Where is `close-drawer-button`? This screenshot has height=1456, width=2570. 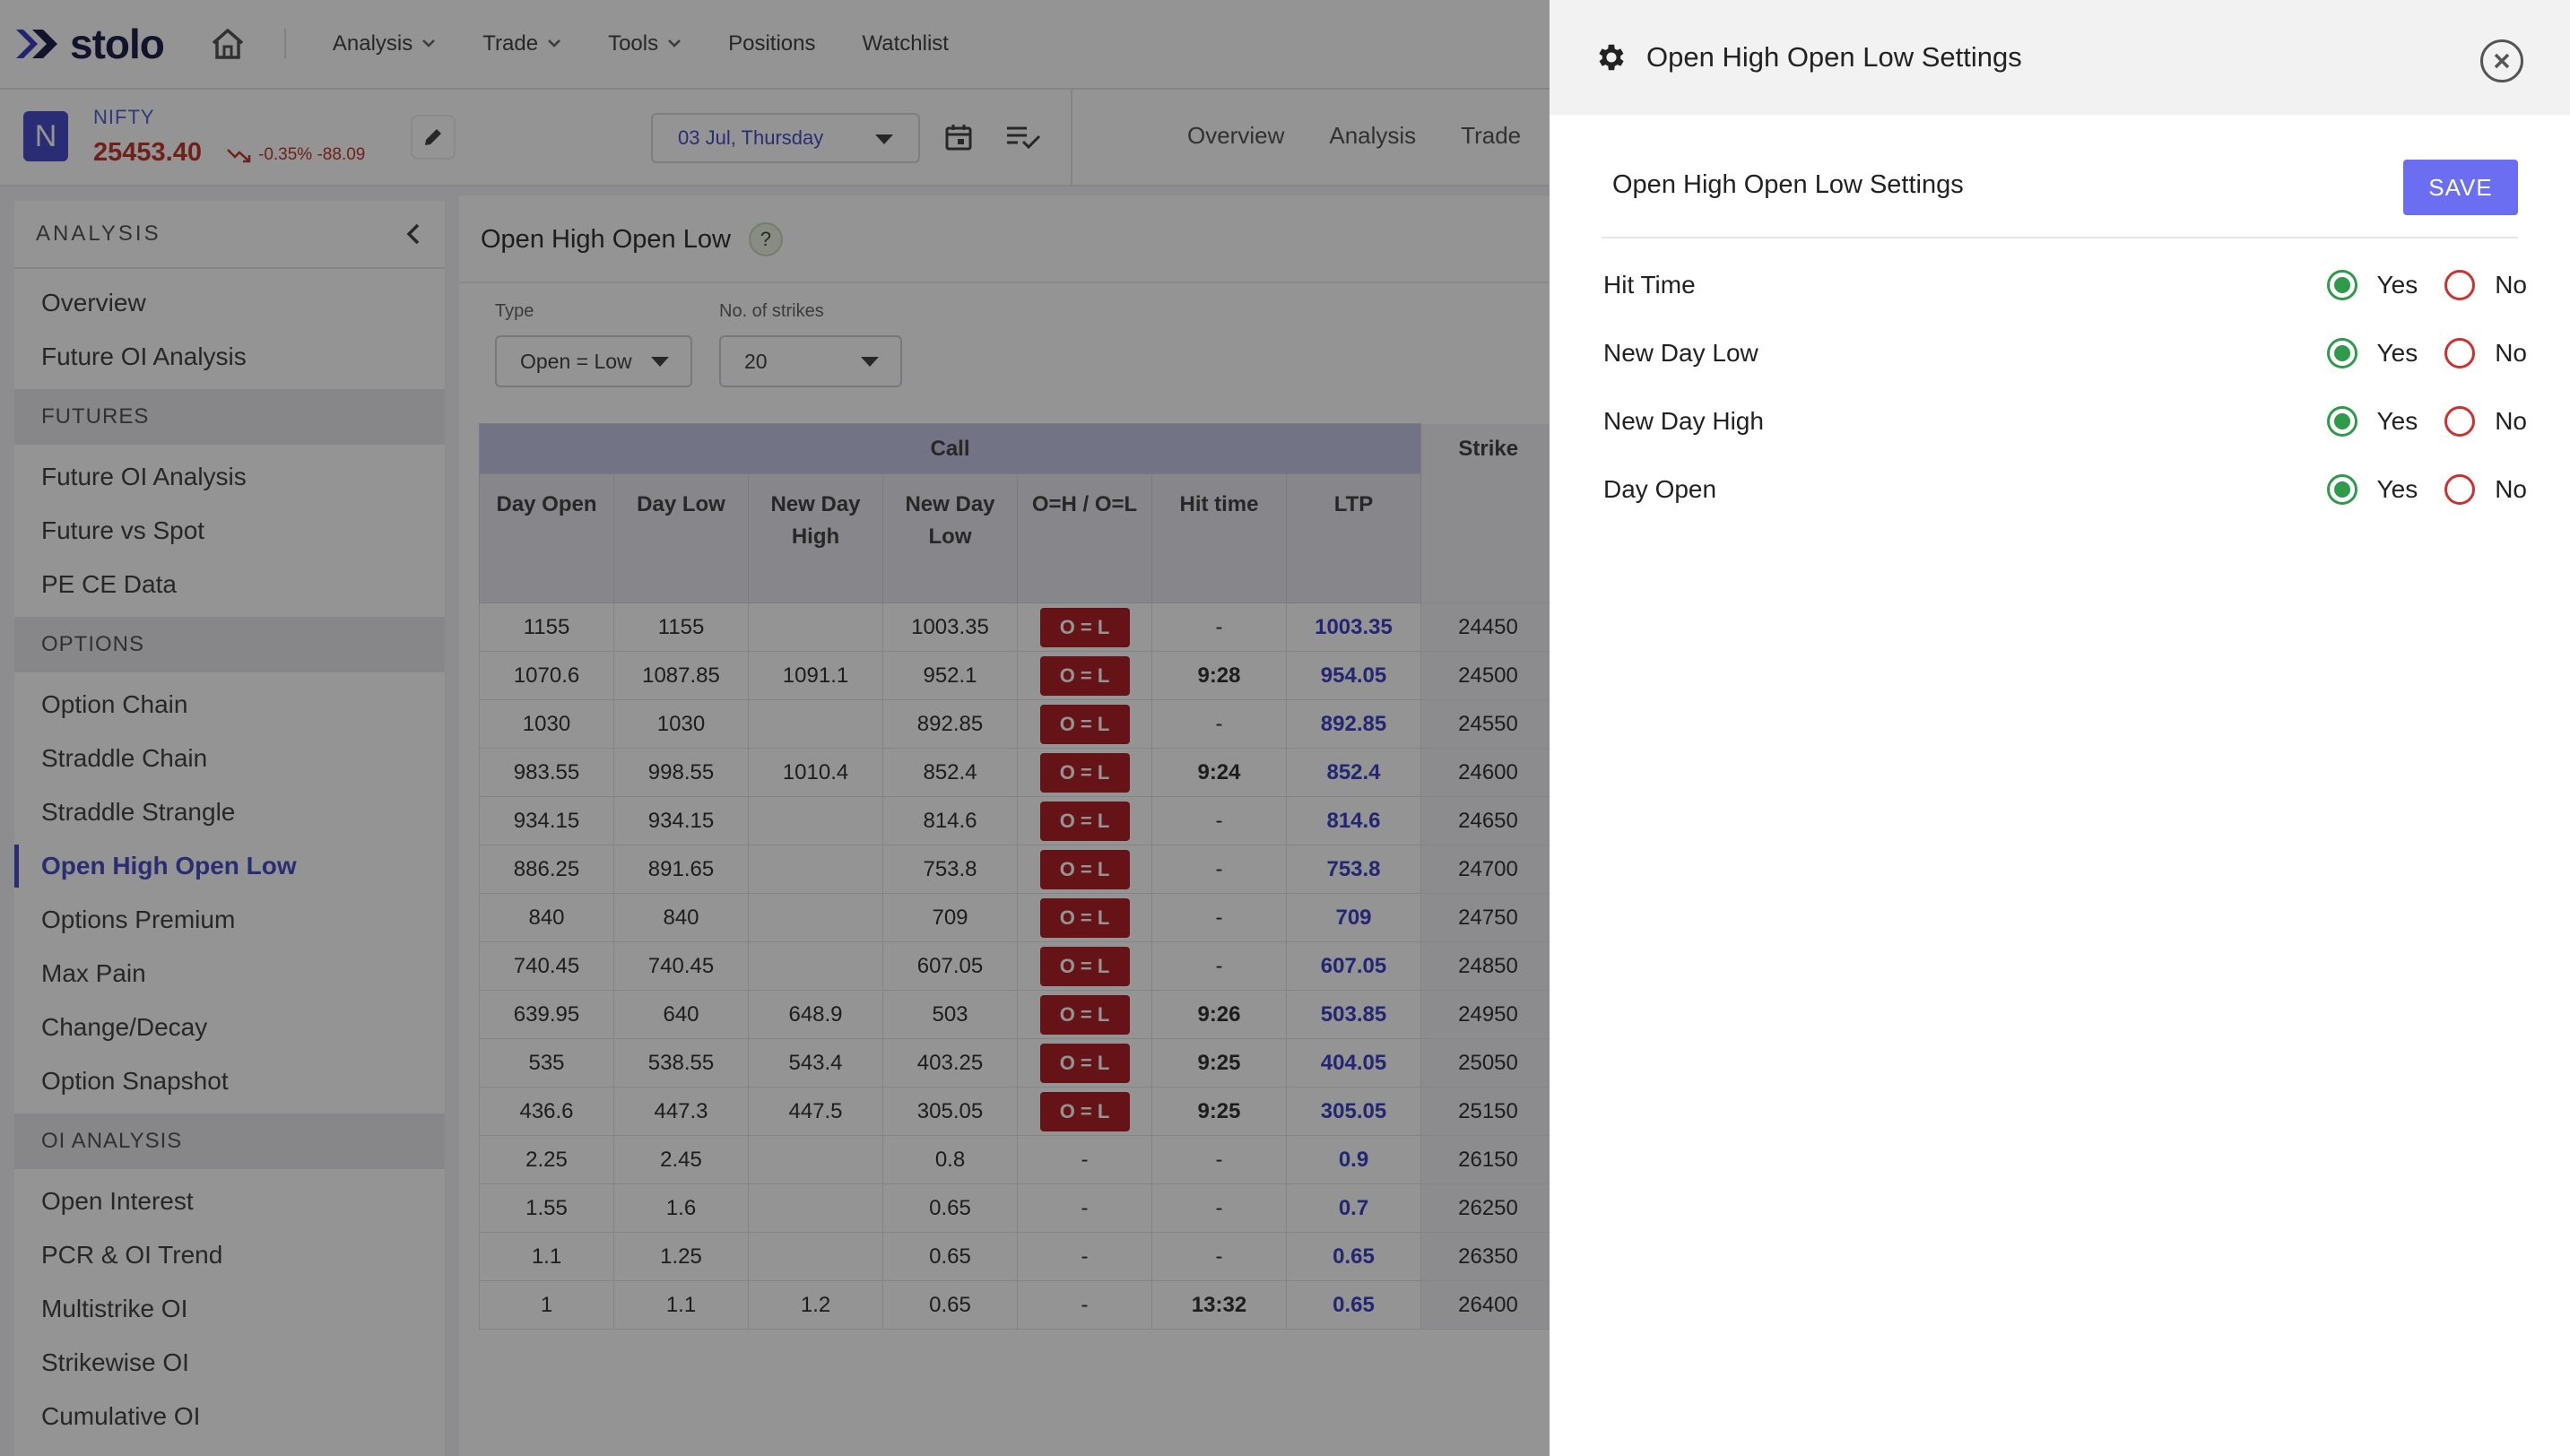 close-drawer-button is located at coordinates (2502, 60).